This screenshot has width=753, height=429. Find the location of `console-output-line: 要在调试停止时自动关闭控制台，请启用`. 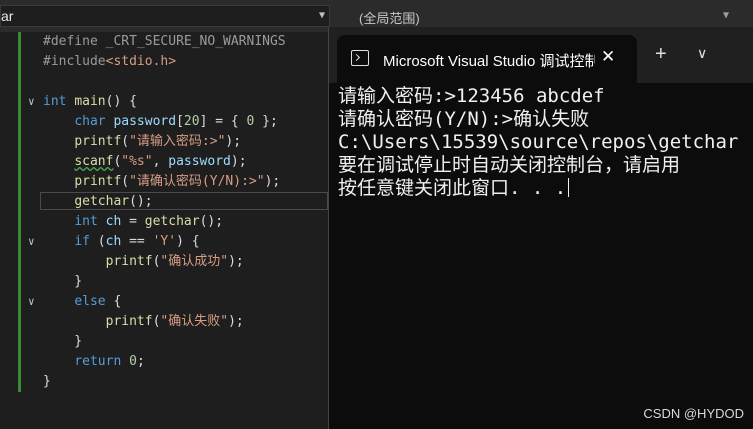

console-output-line: 要在调试停止时自动关闭控制台，请启用 is located at coordinates (509, 165).